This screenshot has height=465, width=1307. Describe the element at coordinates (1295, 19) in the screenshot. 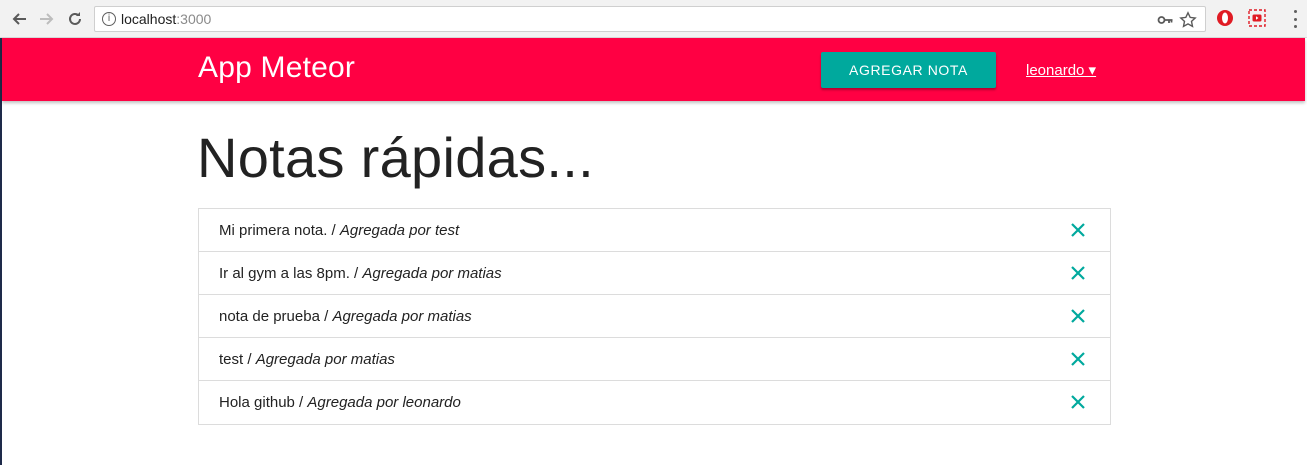

I see `browser-menu-icon` at that location.